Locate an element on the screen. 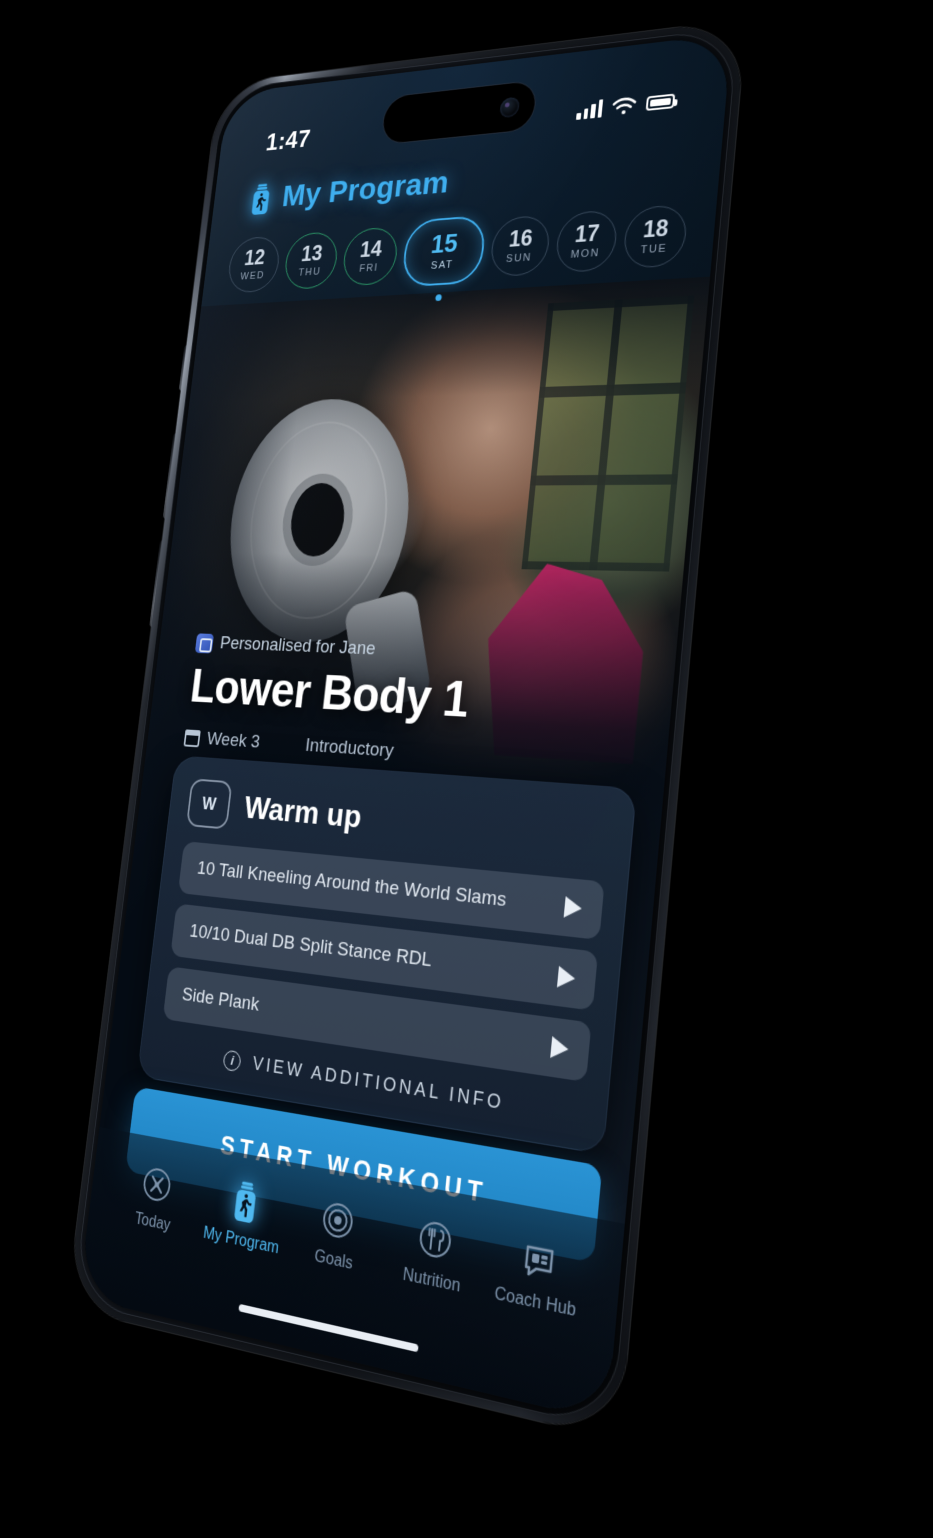 The width and height of the screenshot is (933, 1538). personalised-label: Personalised for Jane is located at coordinates (298, 646).